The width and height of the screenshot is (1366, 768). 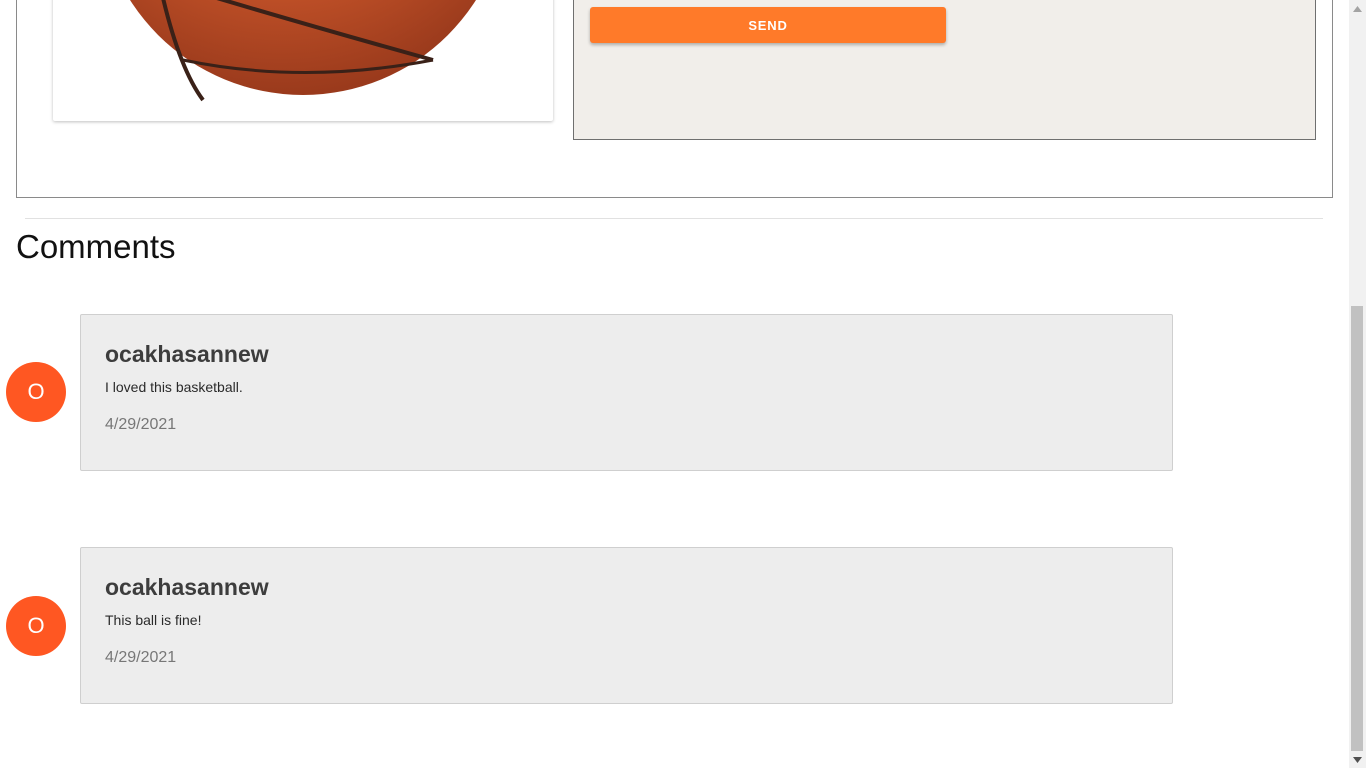 I want to click on product-image-card, so click(x=303, y=60).